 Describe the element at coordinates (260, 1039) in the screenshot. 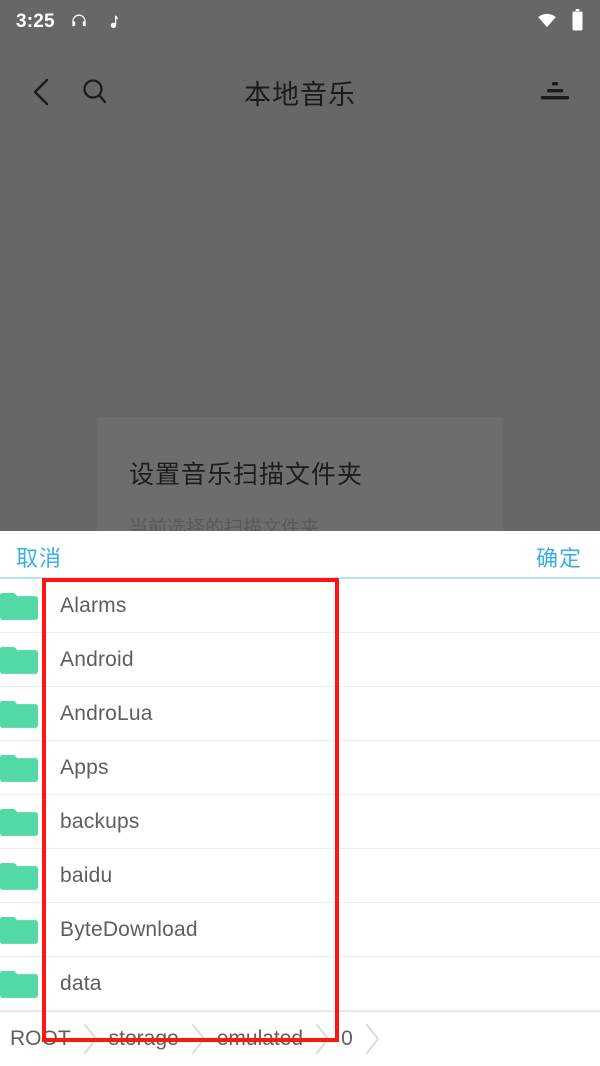

I see `breadcrumb-item: emulated` at that location.